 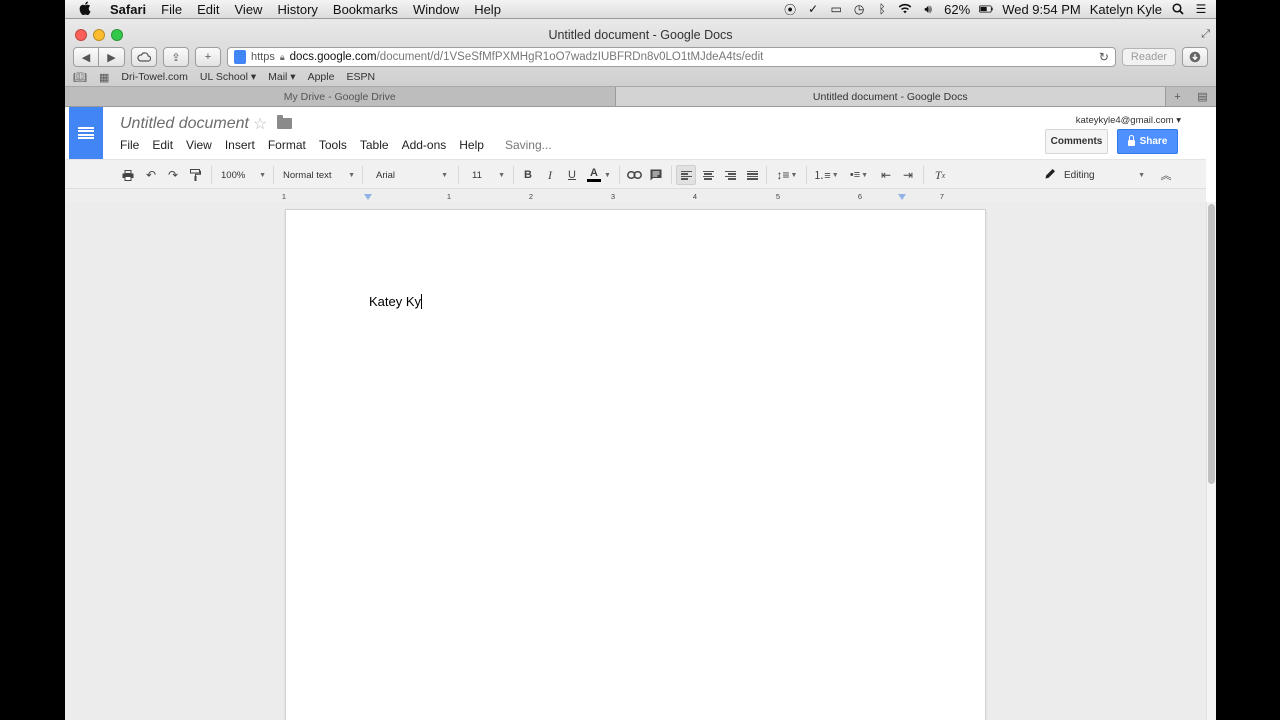 What do you see at coordinates (790, 9) in the screenshot?
I see `record-icon: ⦿` at bounding box center [790, 9].